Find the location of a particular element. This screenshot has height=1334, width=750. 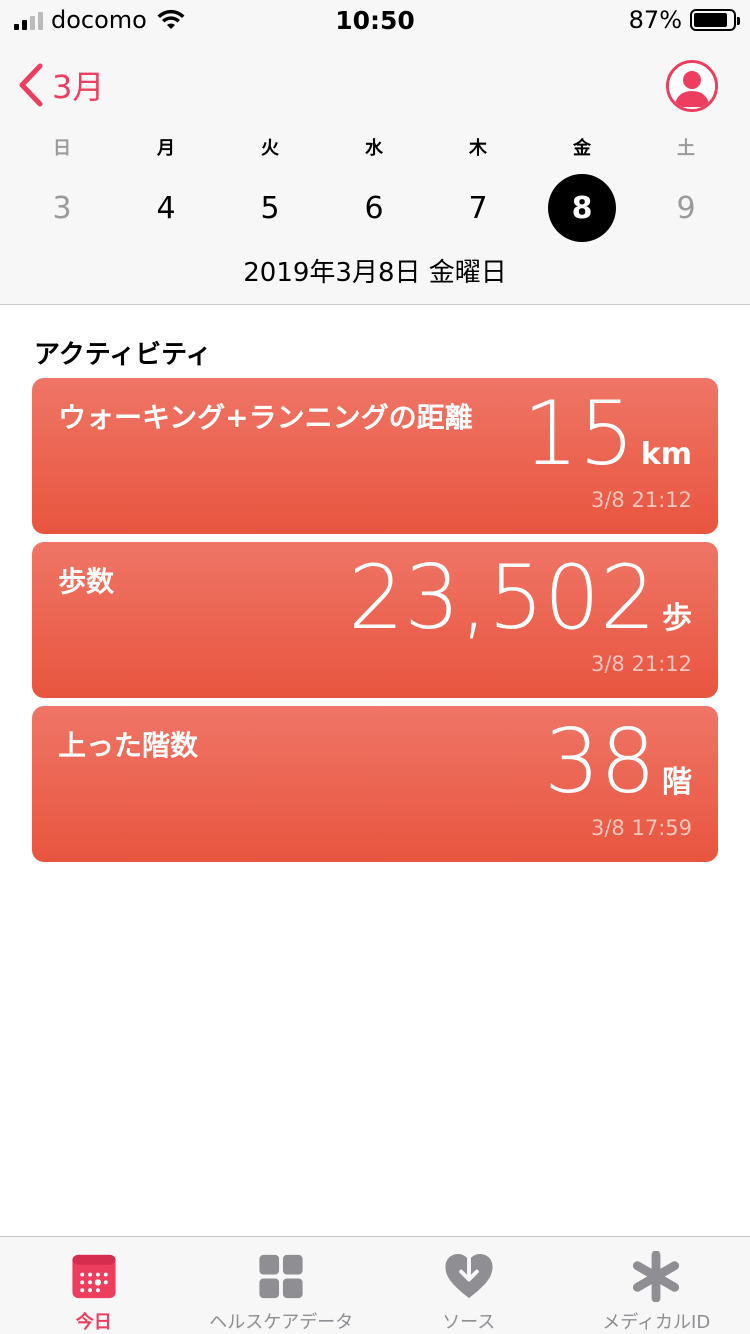

card-value: 23,502 歩 is located at coordinates (520, 597).